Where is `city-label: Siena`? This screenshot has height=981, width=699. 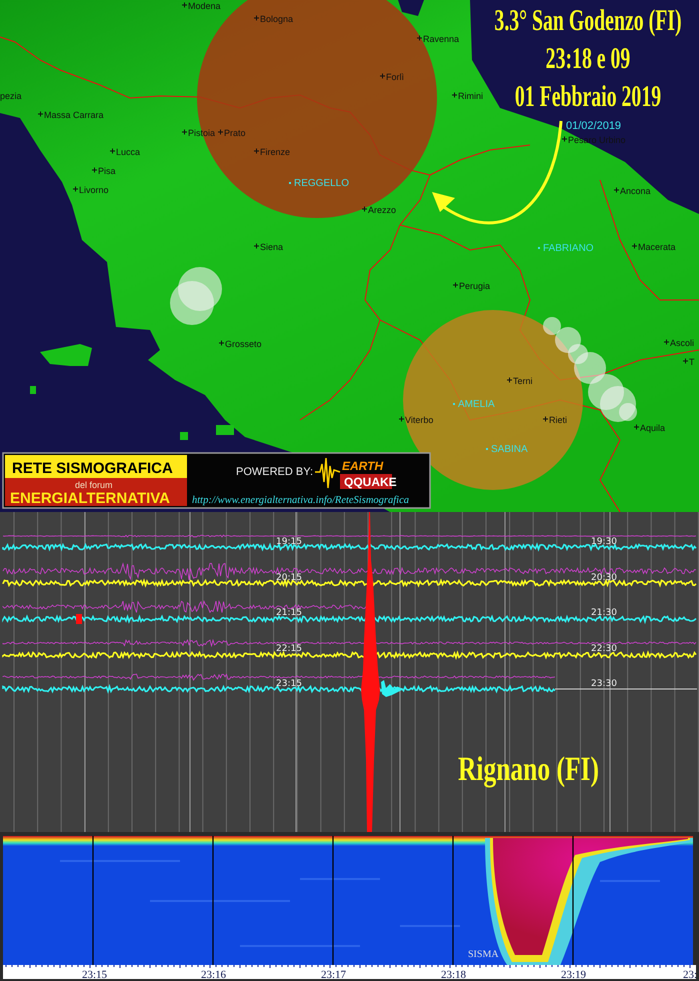 city-label: Siena is located at coordinates (272, 247).